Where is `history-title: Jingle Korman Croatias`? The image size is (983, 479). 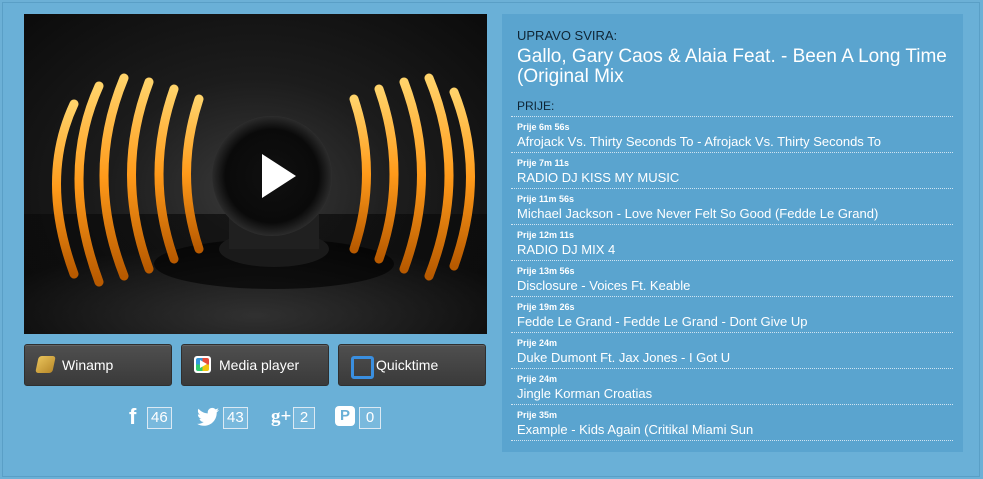 history-title: Jingle Korman Croatias is located at coordinates (585, 393).